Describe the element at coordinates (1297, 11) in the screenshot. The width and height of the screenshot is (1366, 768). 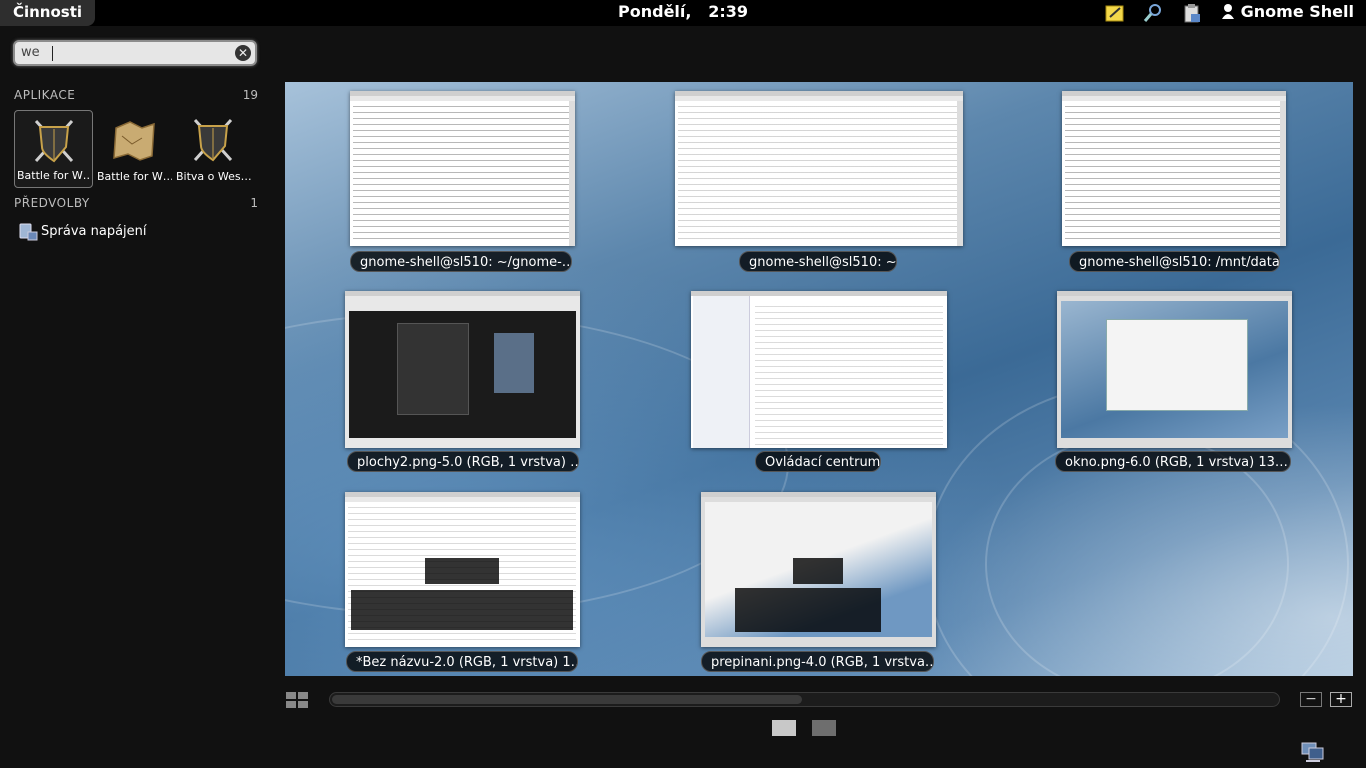
I see `user-name: Gnome Shell` at that location.